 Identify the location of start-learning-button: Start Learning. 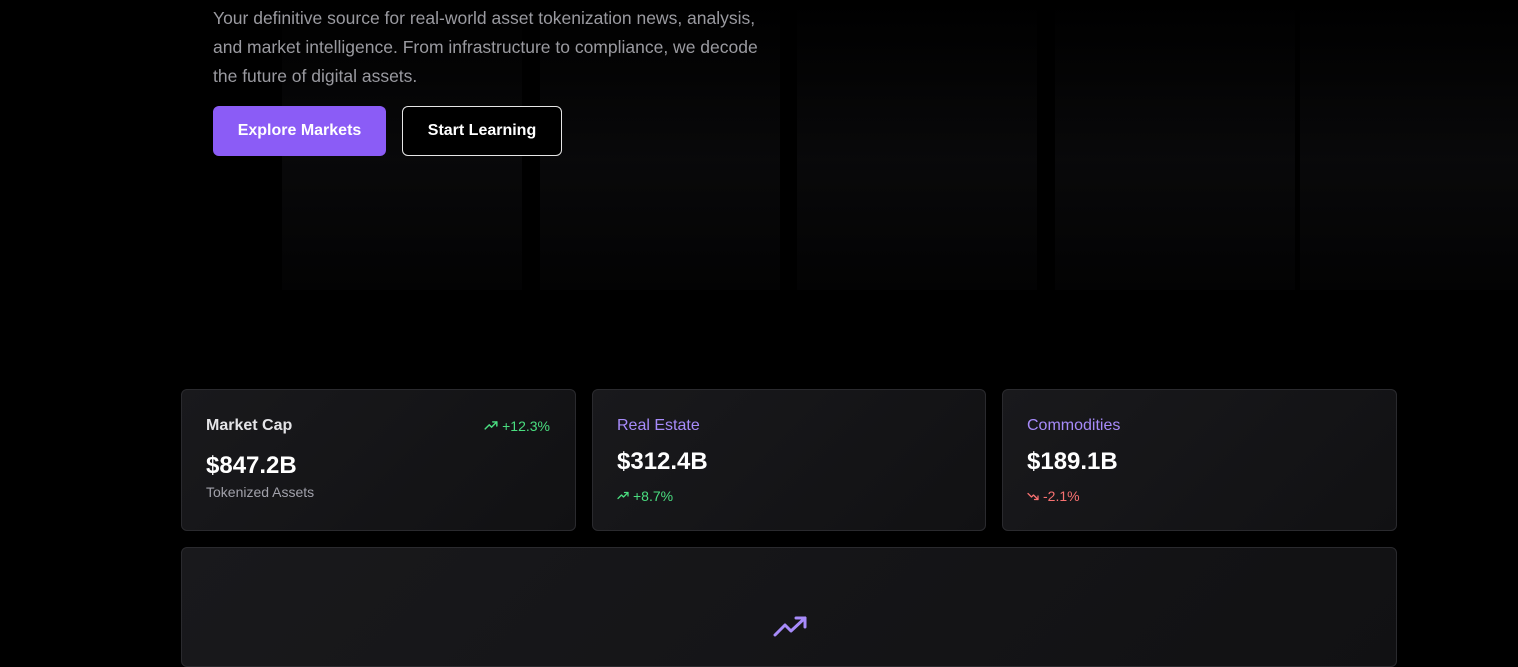
(482, 131).